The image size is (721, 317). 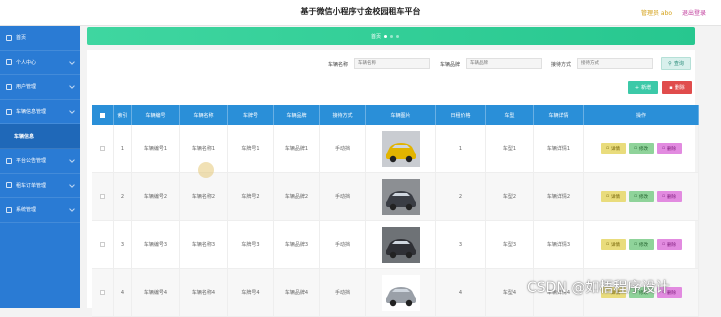 I want to click on cell-detail: 车辆详情1, so click(x=559, y=148).